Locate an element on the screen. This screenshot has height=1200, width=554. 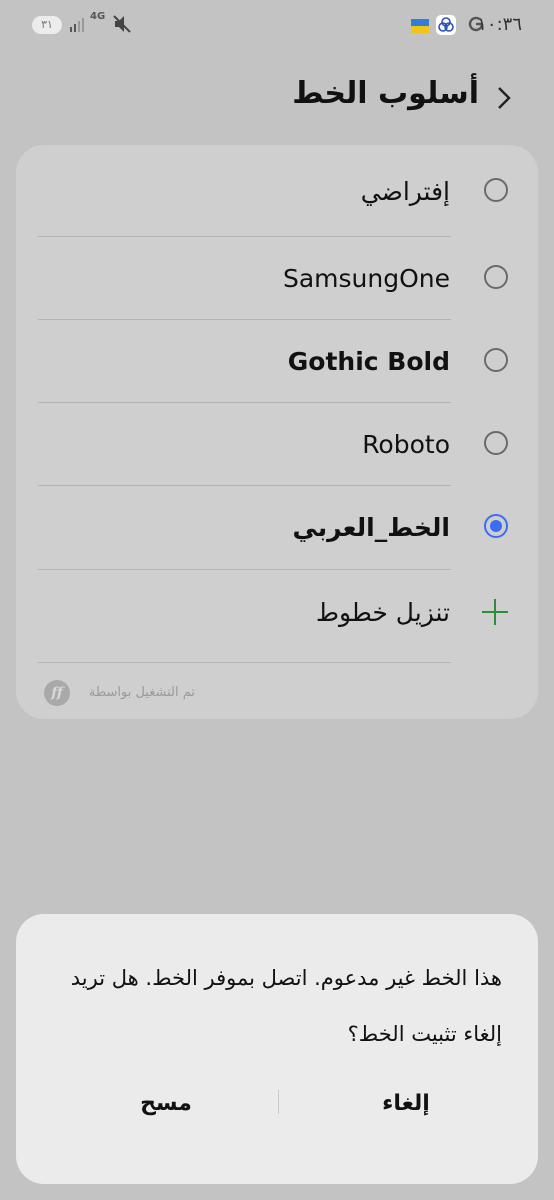
powered-by-text: تم التشغيل بواسطة is located at coordinates (141, 692).